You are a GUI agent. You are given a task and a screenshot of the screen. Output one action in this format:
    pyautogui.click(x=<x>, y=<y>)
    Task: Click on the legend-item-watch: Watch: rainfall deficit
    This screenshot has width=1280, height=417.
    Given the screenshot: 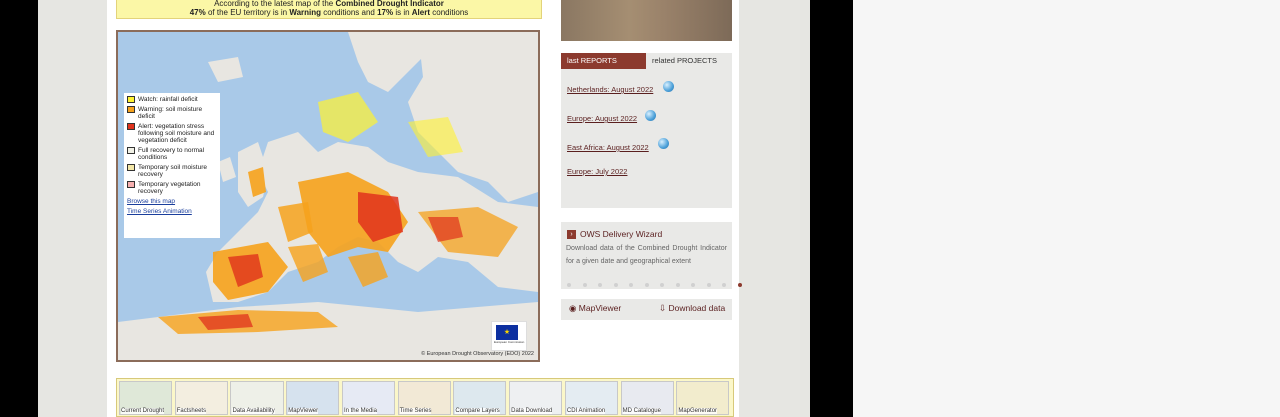 What is the action you would take?
    pyautogui.click(x=172, y=99)
    